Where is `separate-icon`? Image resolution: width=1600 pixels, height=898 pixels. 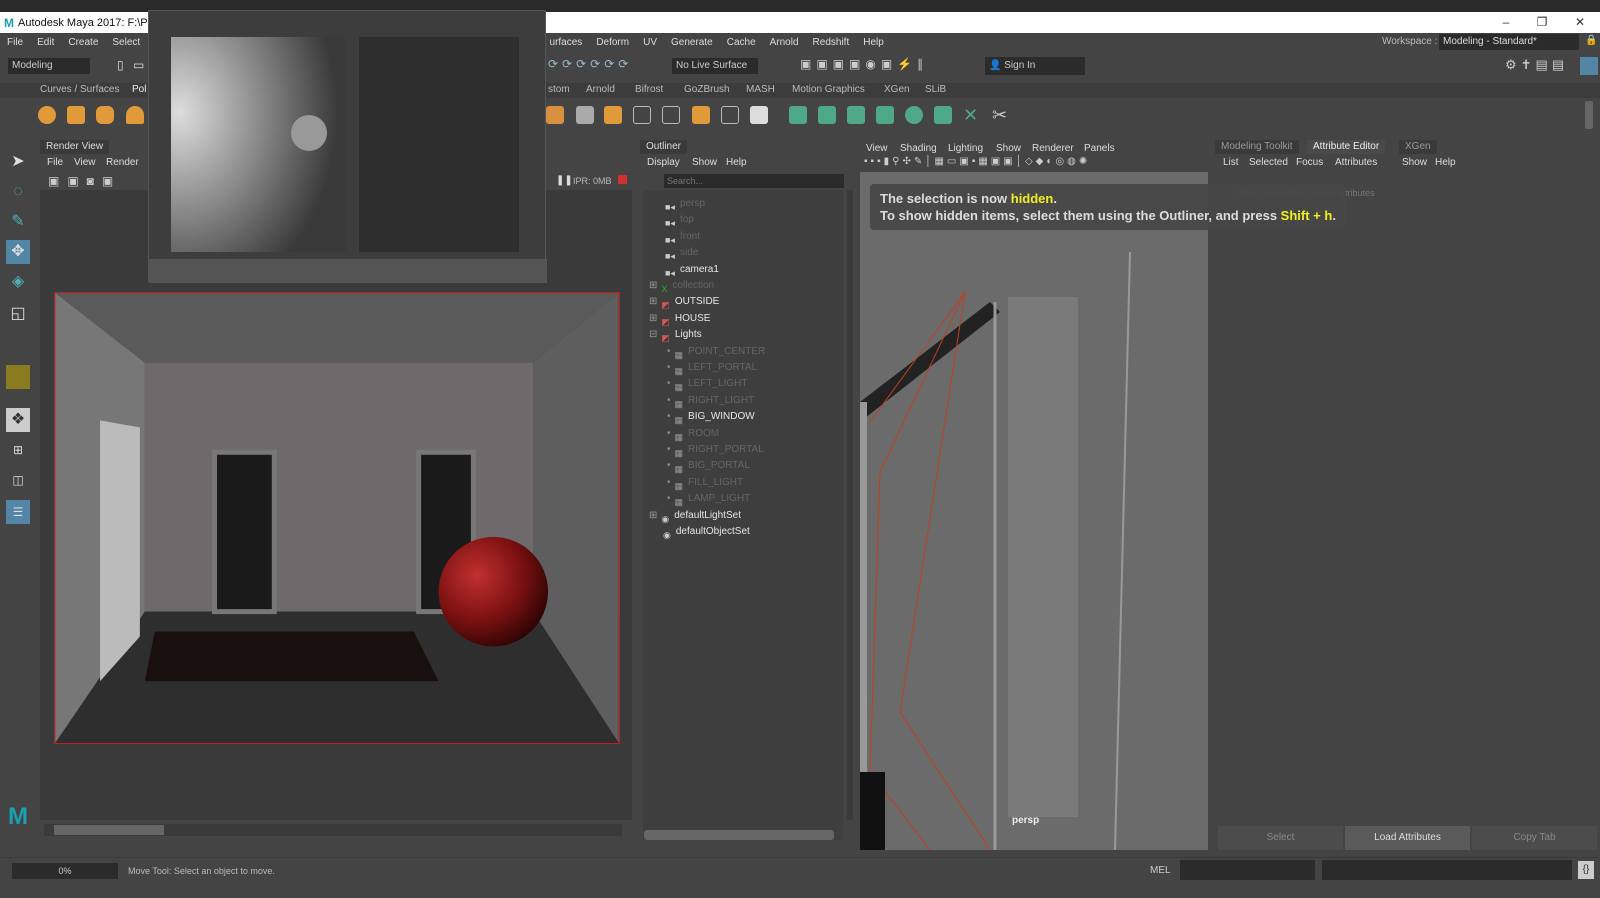 separate-icon is located at coordinates (671, 115).